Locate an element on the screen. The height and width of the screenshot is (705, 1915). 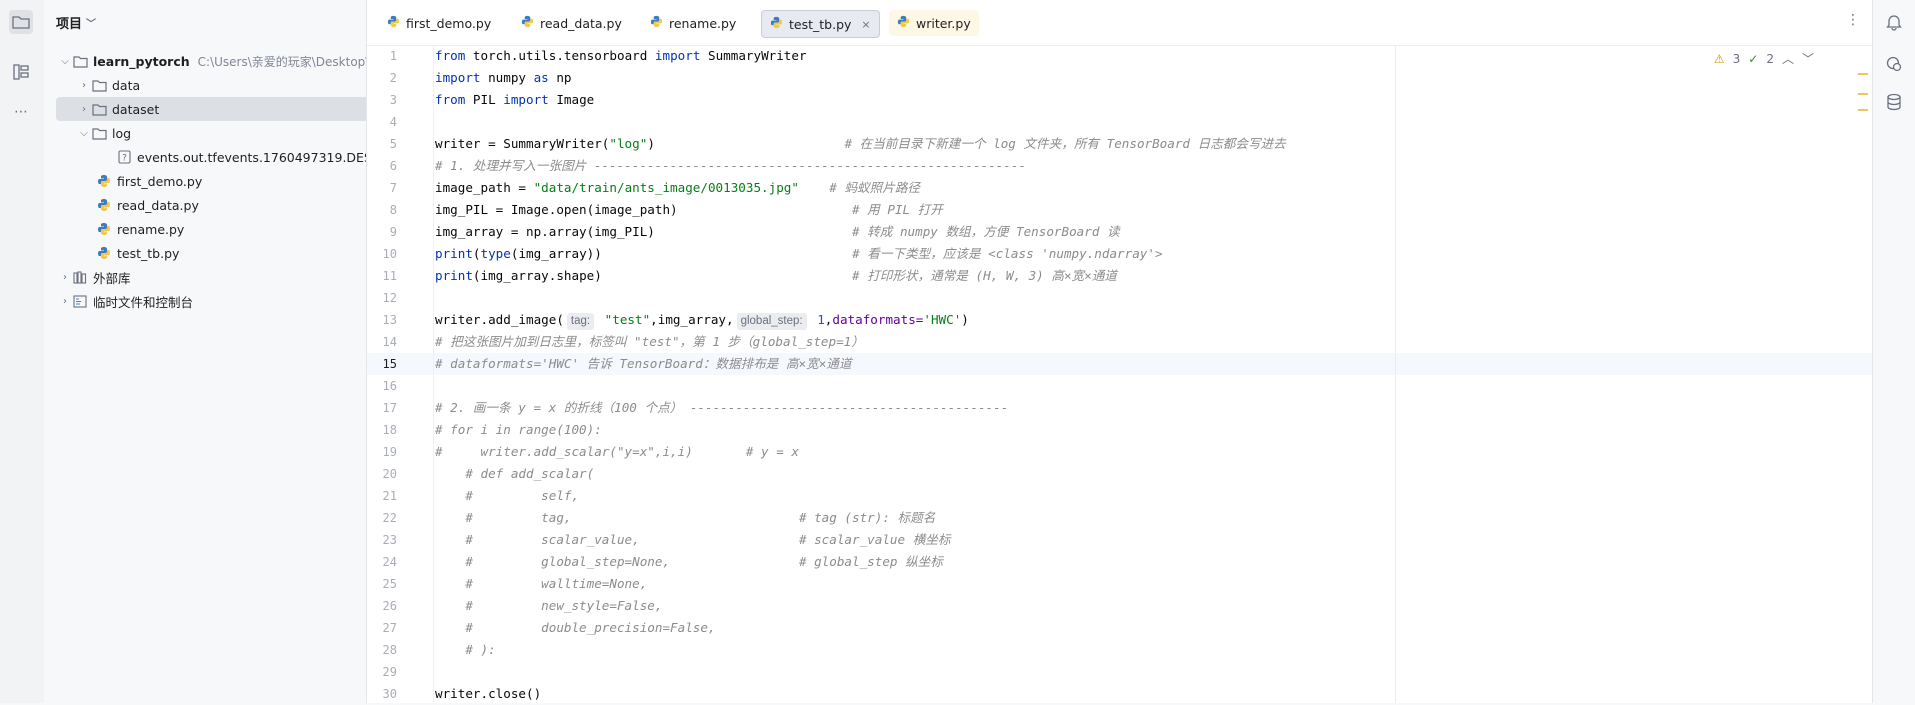
line-number: 27 is located at coordinates (382, 628).